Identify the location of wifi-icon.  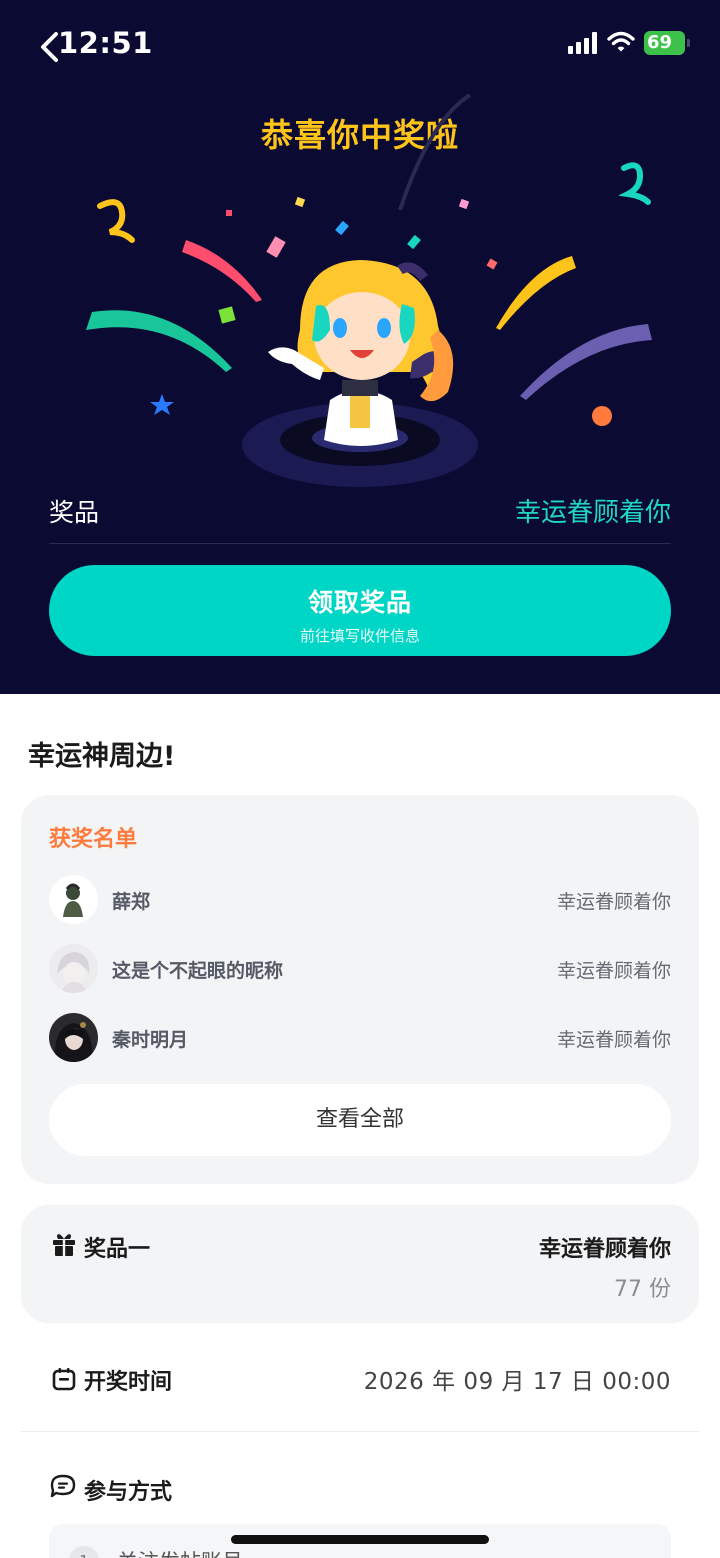
(621, 41).